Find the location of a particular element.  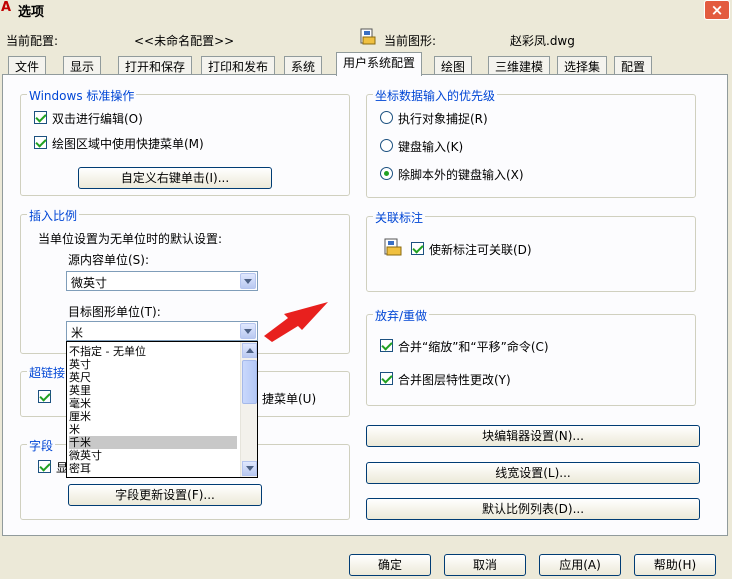

coord-keyboard-except-scripts-label: 除脚本外的键盘输入(X) is located at coordinates (461, 175).